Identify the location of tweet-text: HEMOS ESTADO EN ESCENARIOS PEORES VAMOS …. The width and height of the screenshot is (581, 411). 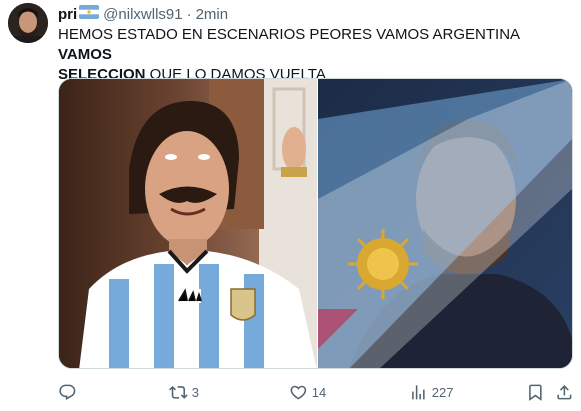
(310, 55).